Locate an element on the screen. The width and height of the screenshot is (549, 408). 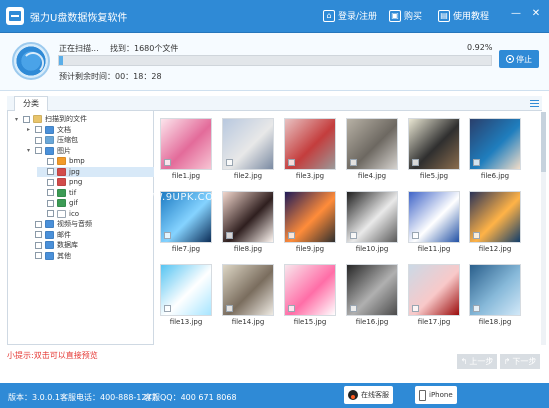
file-thumbnail: file13.jpg is located at coordinates (186, 295).